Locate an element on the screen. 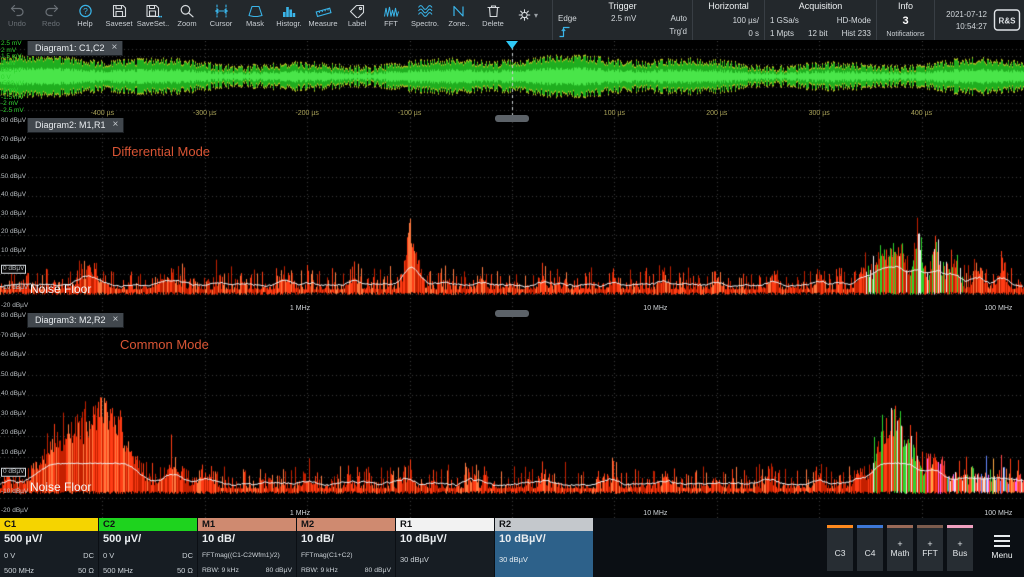 The height and width of the screenshot is (577, 1024). signal-badge-c1: C1 500 µV/ 0 V DC 500 MHz 50 Ω is located at coordinates (49, 547).